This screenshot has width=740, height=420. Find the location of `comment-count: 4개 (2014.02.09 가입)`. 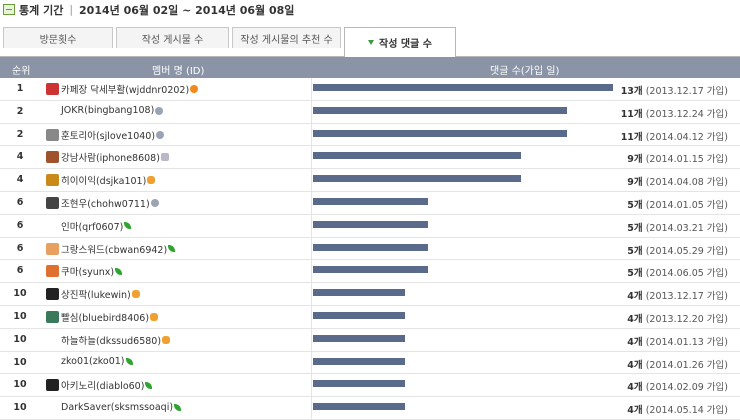

comment-count: 4개 (2014.02.09 가입) is located at coordinates (677, 386).